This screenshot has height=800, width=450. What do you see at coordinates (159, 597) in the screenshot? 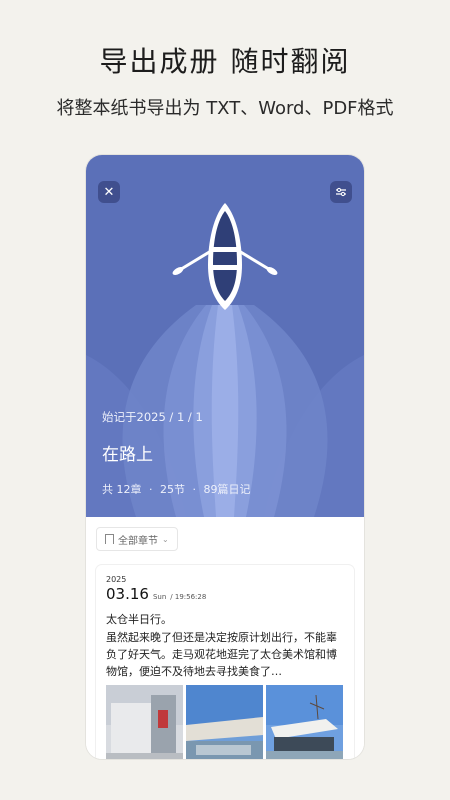
I see `entry-weekday: Sun` at bounding box center [159, 597].